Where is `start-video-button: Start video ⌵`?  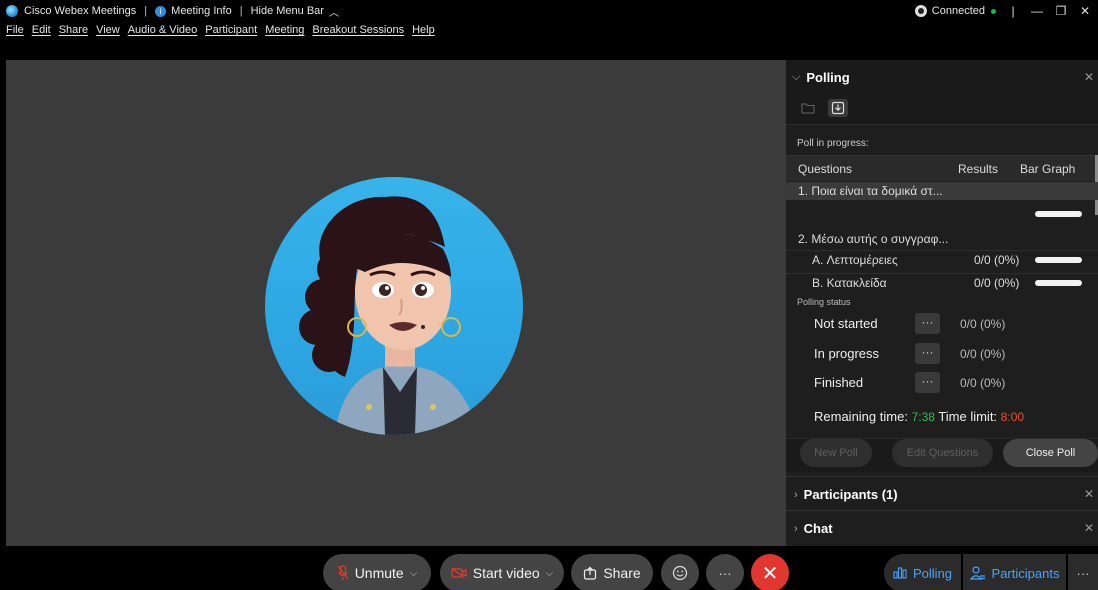
start-video-button: Start video ⌵ is located at coordinates (502, 572).